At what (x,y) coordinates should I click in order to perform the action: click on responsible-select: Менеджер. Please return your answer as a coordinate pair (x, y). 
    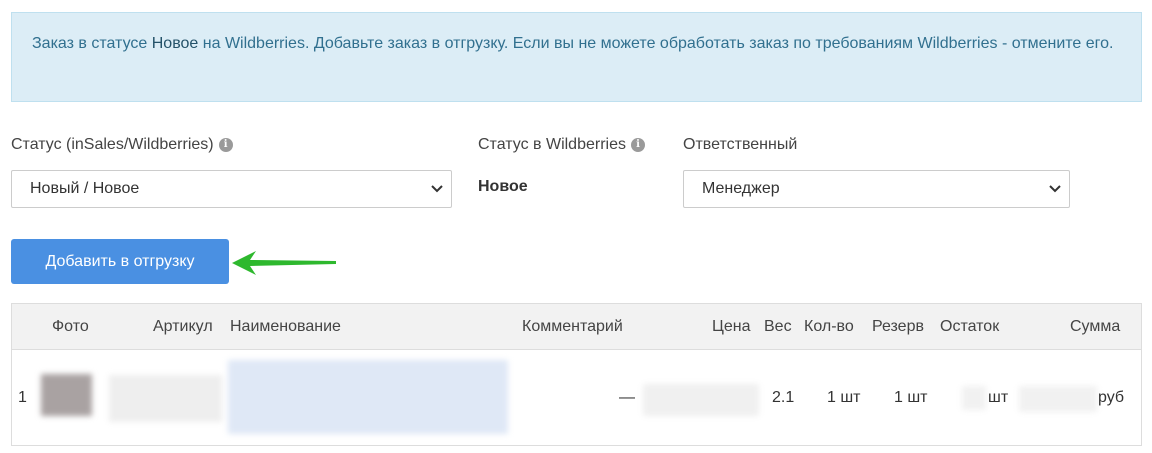
    Looking at the image, I should click on (876, 189).